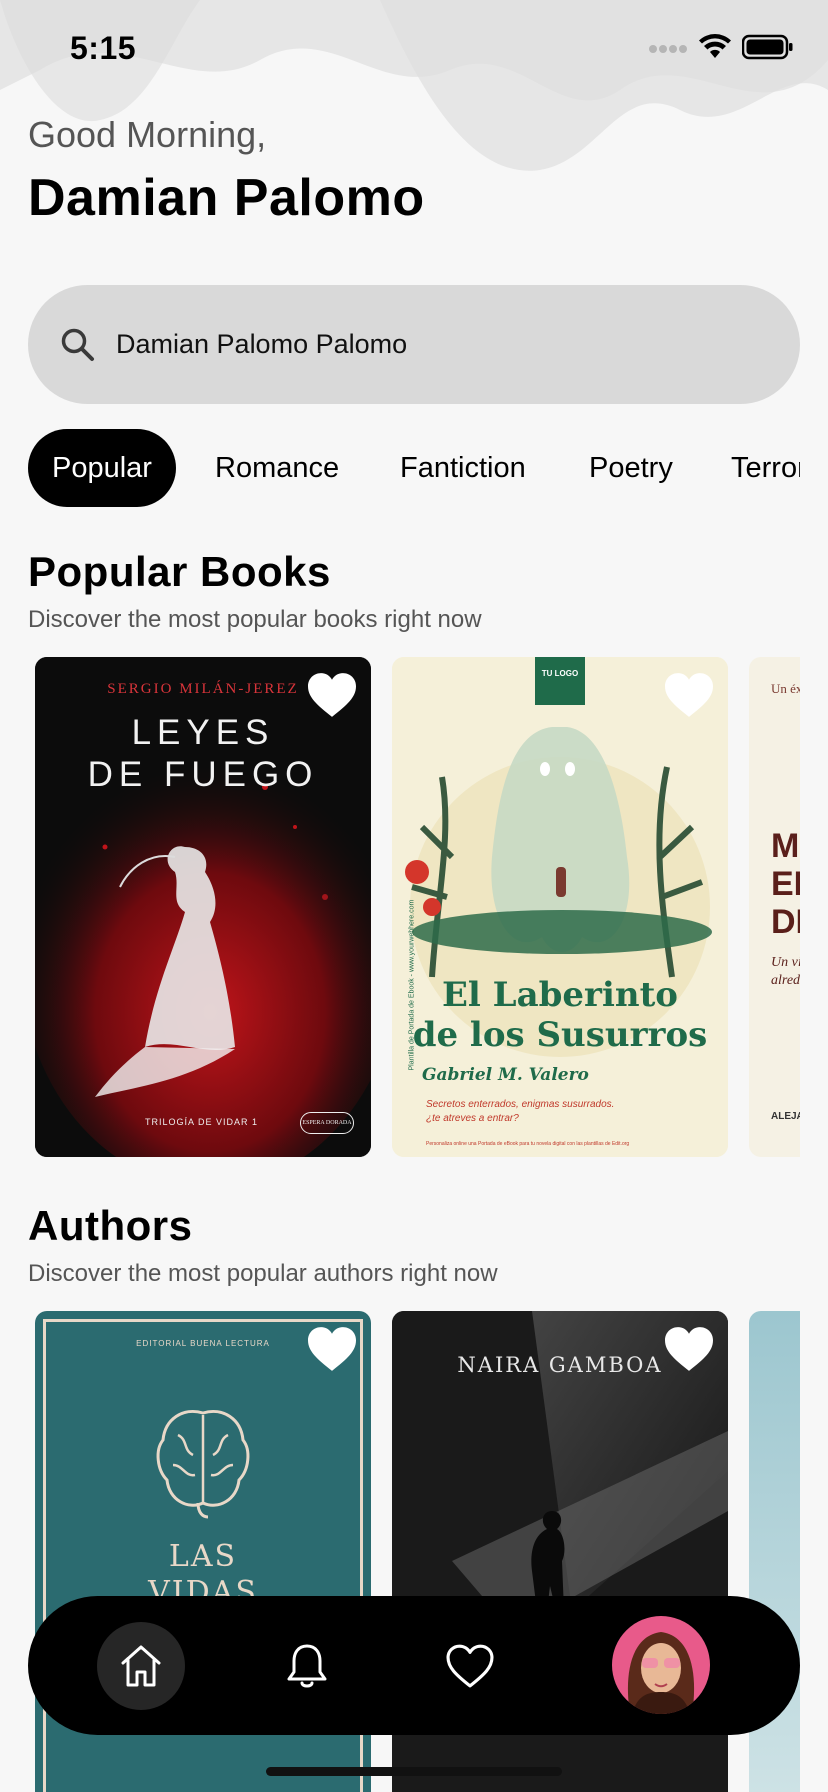 This screenshot has width=828, height=1792. I want to click on user-name: Damian Palomo, so click(226, 198).